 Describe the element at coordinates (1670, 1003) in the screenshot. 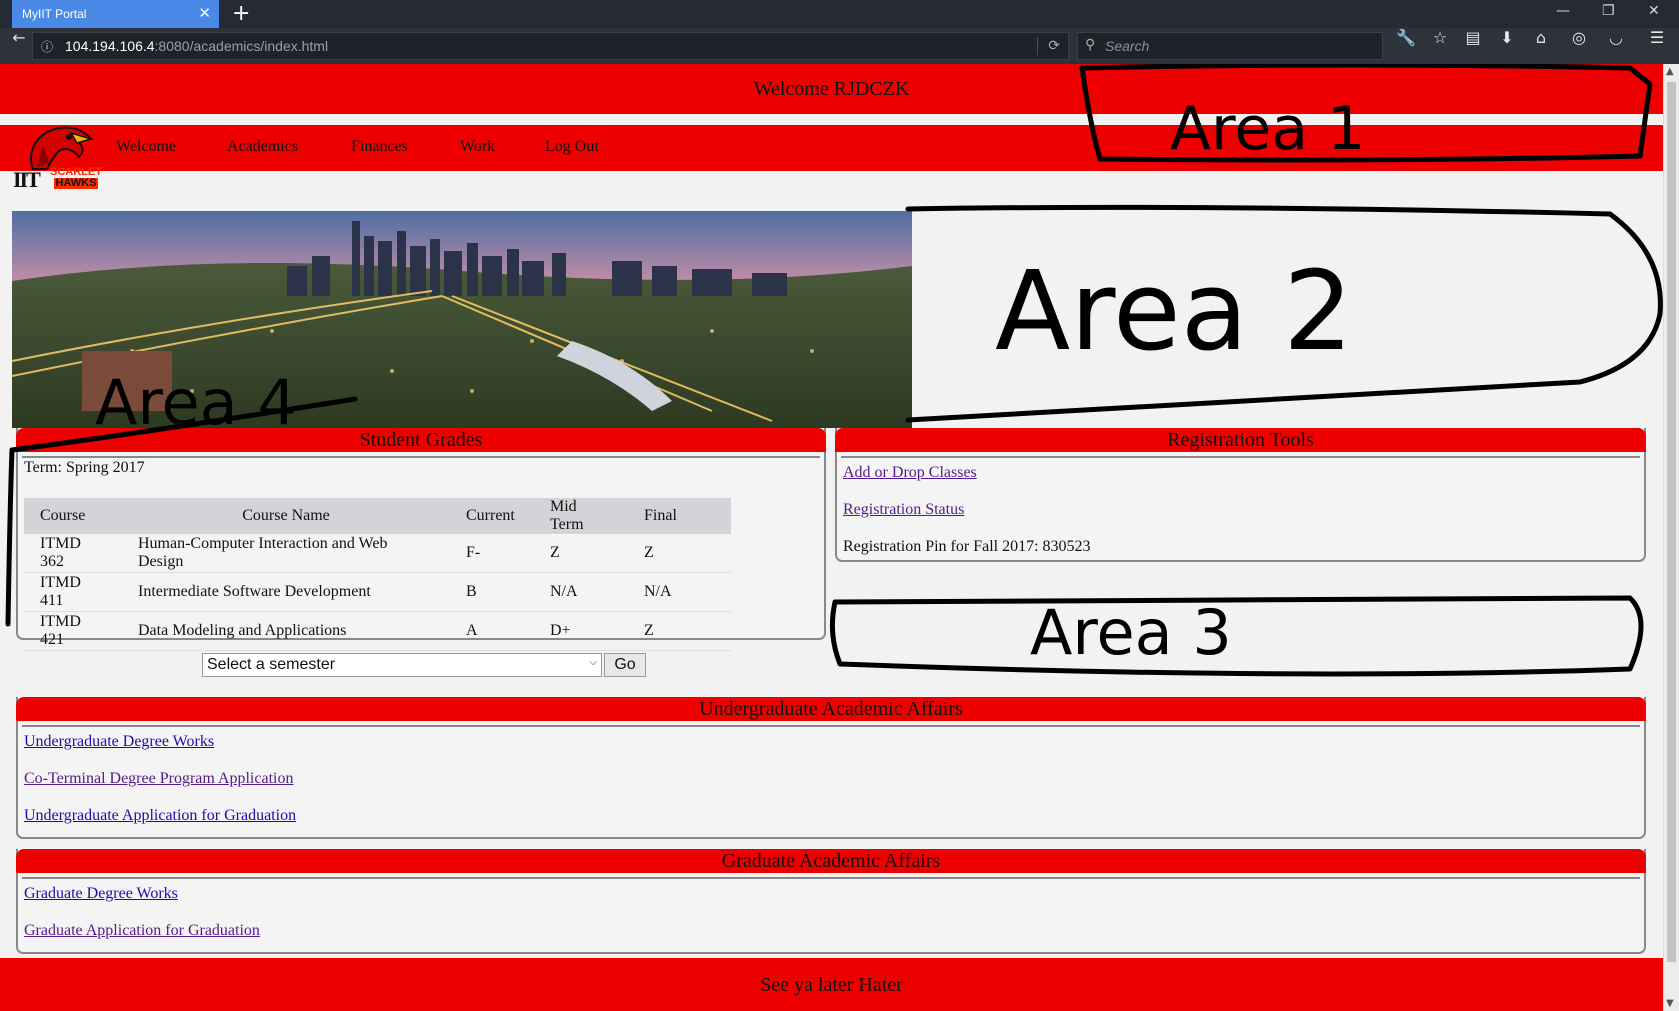

I see `scroll-down-icon: ▼` at that location.